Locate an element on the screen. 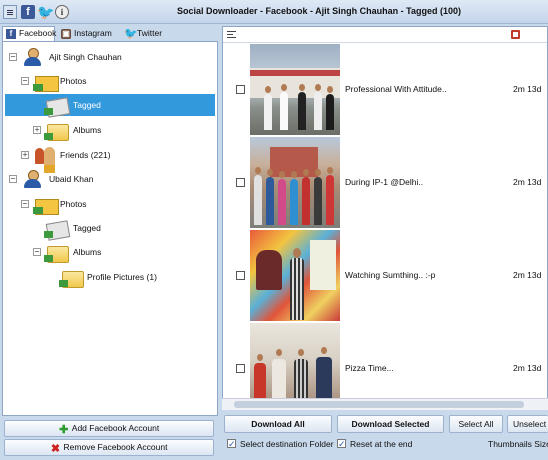 Image resolution: width=548 pixels, height=460 pixels. add-icon: ✚ is located at coordinates (64, 430).